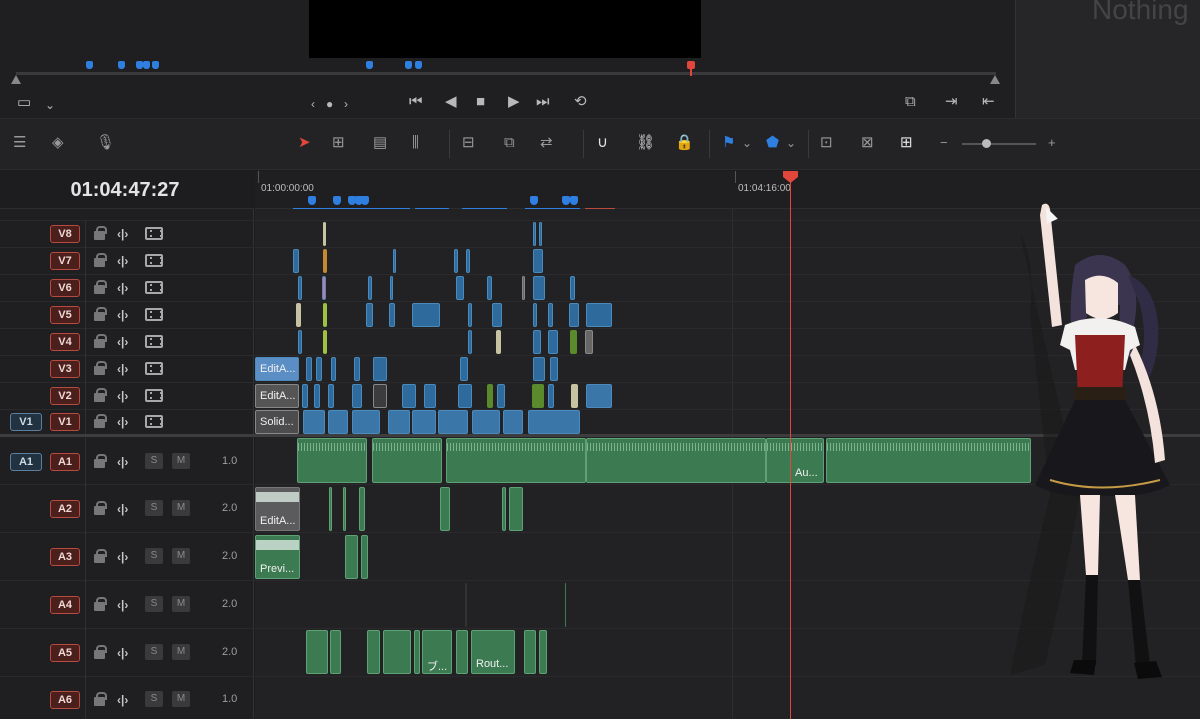  Describe the element at coordinates (910, 102) in the screenshot. I see `match-frame-icon: ⧉` at that location.